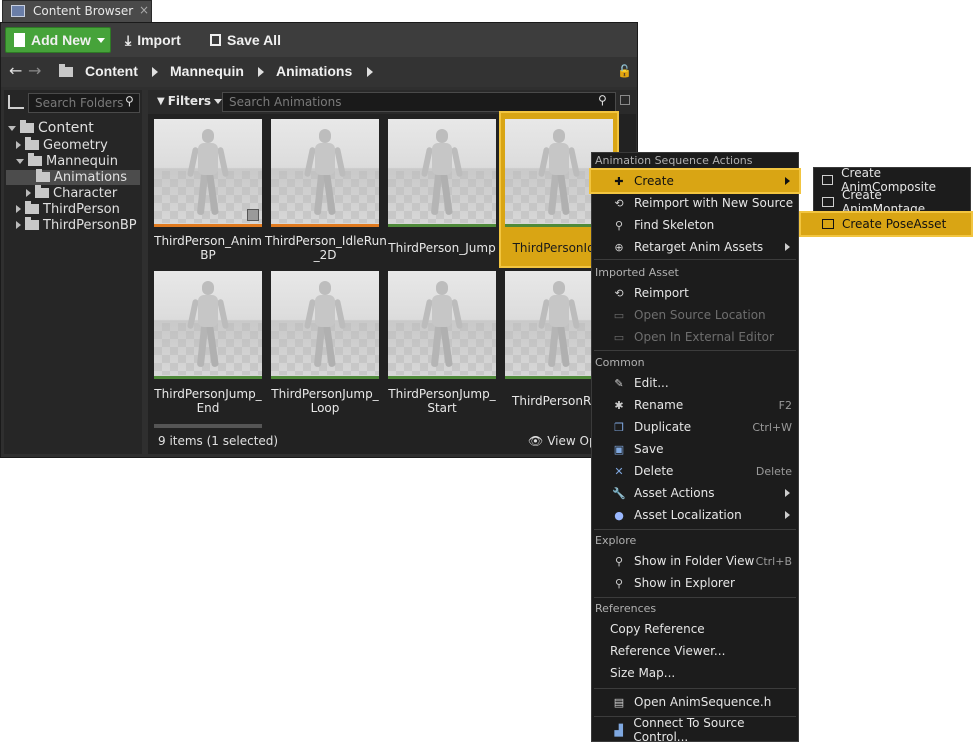  Describe the element at coordinates (245, 40) in the screenshot. I see `save-all-button: Save All` at that location.